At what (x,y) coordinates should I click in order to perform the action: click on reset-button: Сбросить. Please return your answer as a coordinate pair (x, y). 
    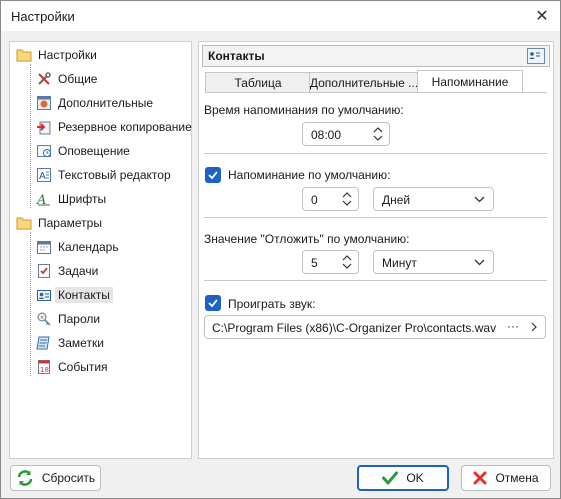
    Looking at the image, I should click on (55, 478).